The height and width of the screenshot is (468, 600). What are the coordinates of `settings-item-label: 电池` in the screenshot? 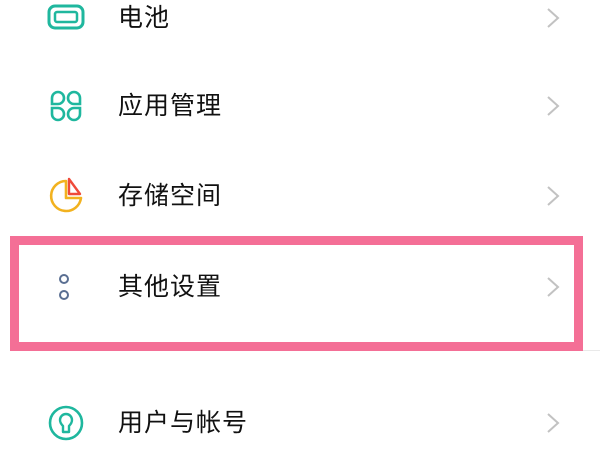 It's located at (144, 17).